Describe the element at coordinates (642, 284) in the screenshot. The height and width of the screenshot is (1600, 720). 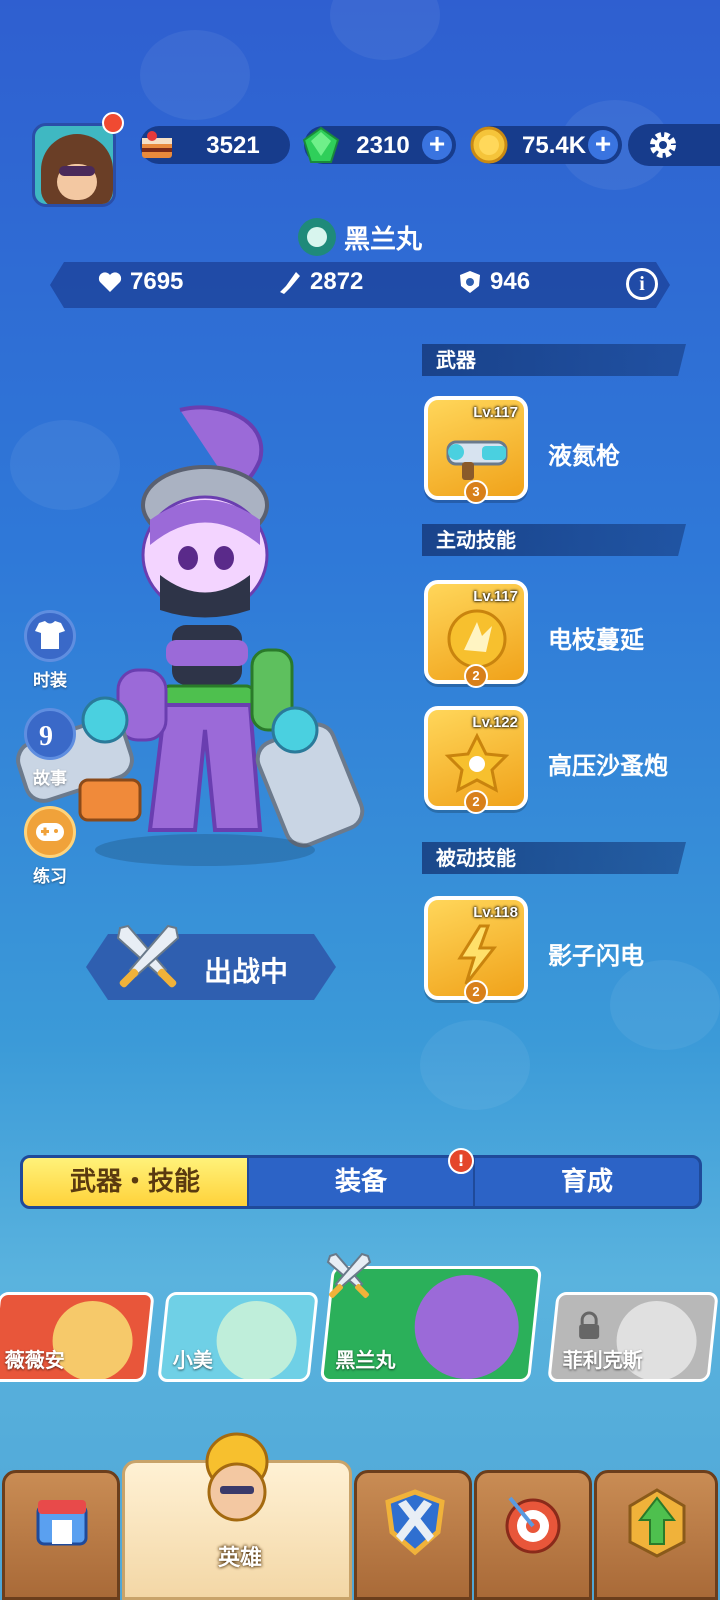
I see `info-button: i` at that location.